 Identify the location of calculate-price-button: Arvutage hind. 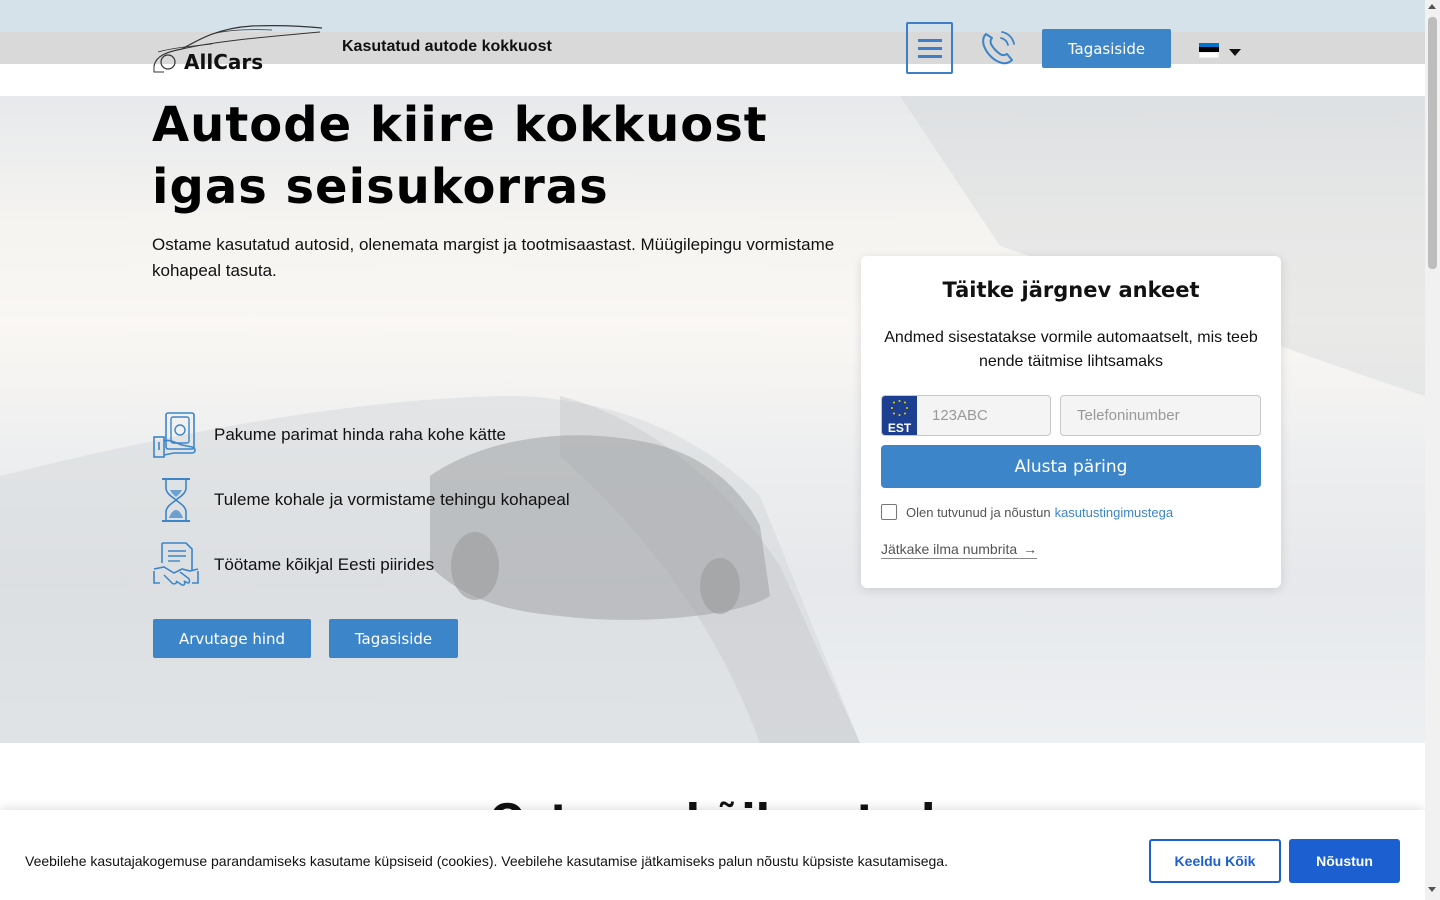
(232, 638).